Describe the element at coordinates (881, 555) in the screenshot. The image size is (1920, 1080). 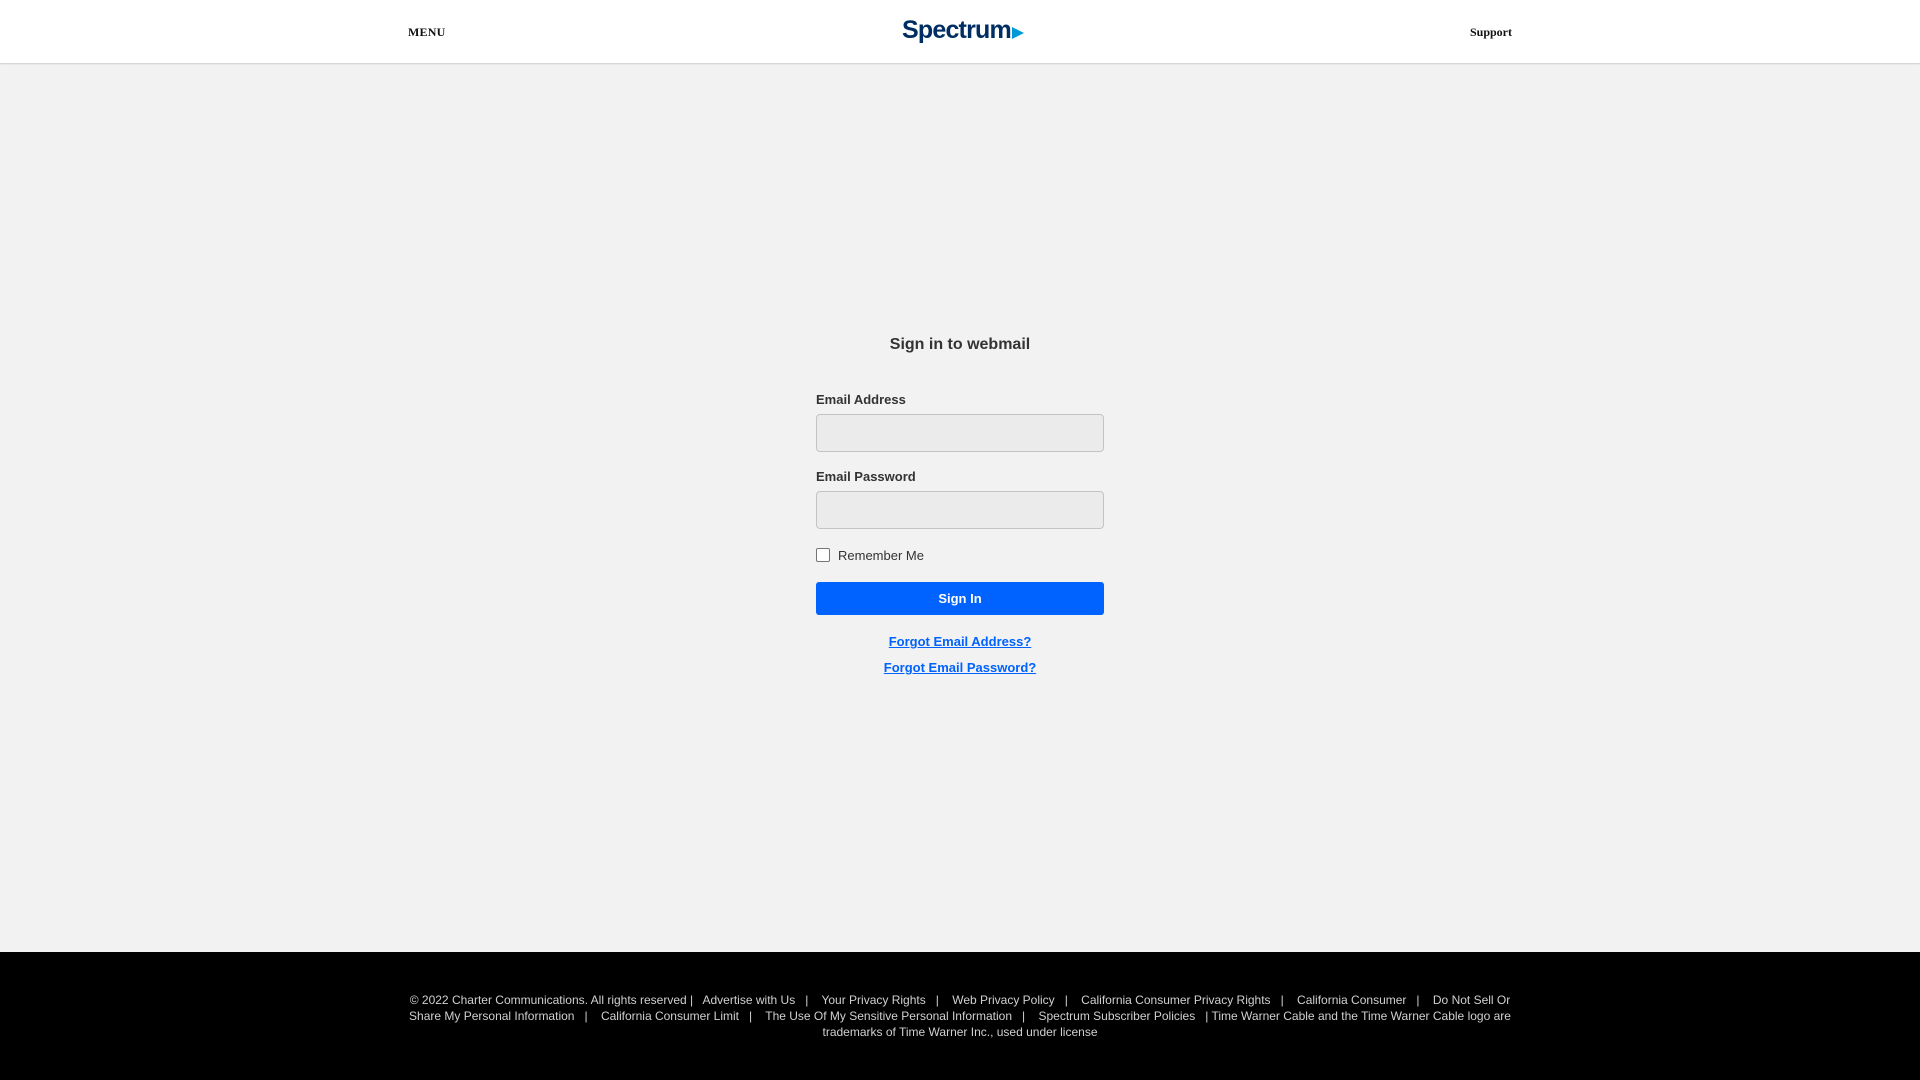
I see `remember-me-label: Remember Me` at that location.